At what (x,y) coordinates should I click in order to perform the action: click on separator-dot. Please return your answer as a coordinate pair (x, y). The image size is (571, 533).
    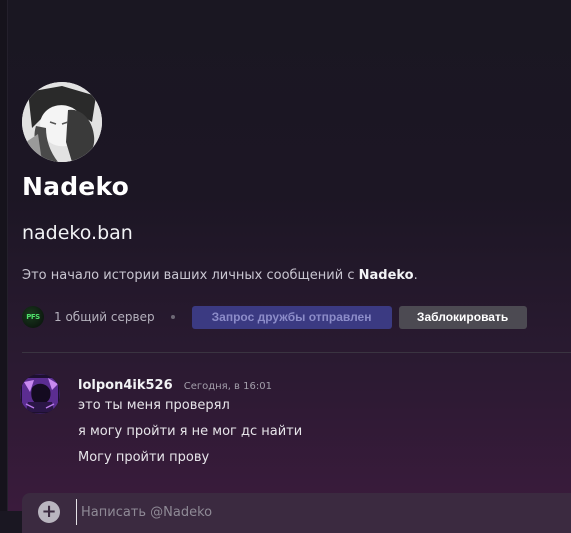
    Looking at the image, I should click on (172, 317).